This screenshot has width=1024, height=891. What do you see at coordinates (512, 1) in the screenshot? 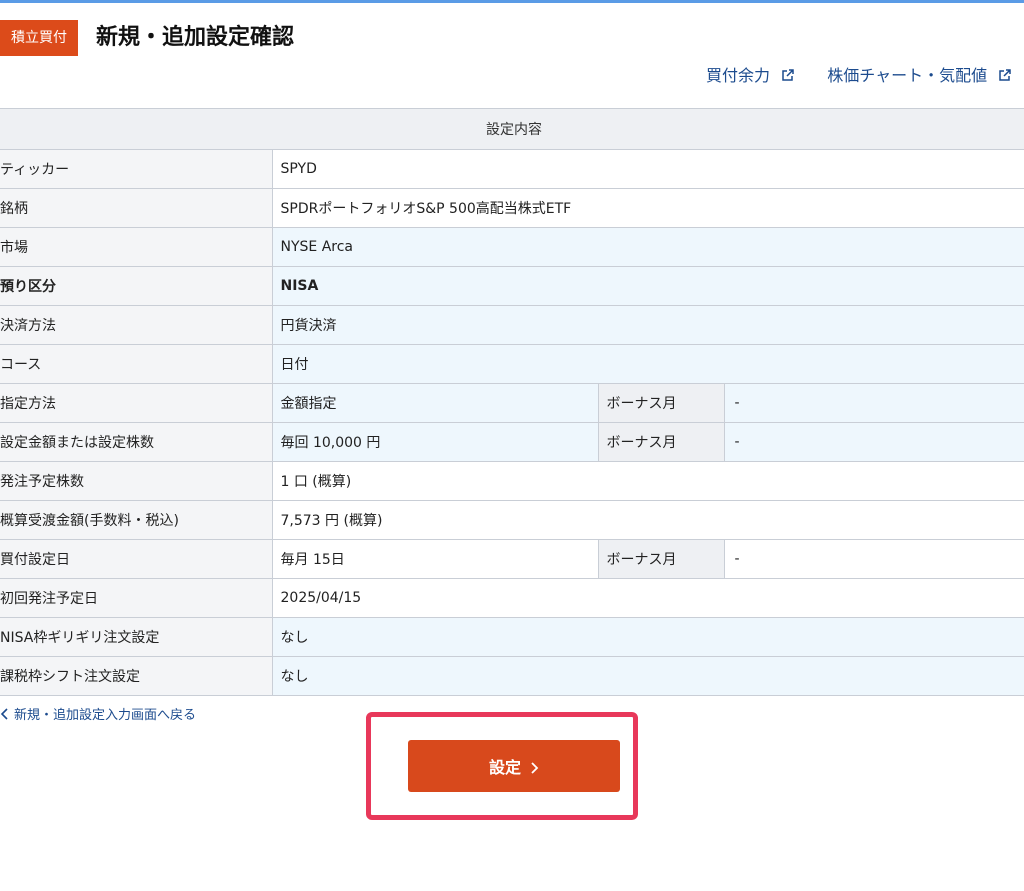
I see `top-rule` at bounding box center [512, 1].